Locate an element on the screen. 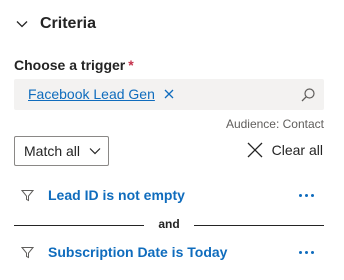 The width and height of the screenshot is (344, 280). and-separator: and is located at coordinates (169, 225).